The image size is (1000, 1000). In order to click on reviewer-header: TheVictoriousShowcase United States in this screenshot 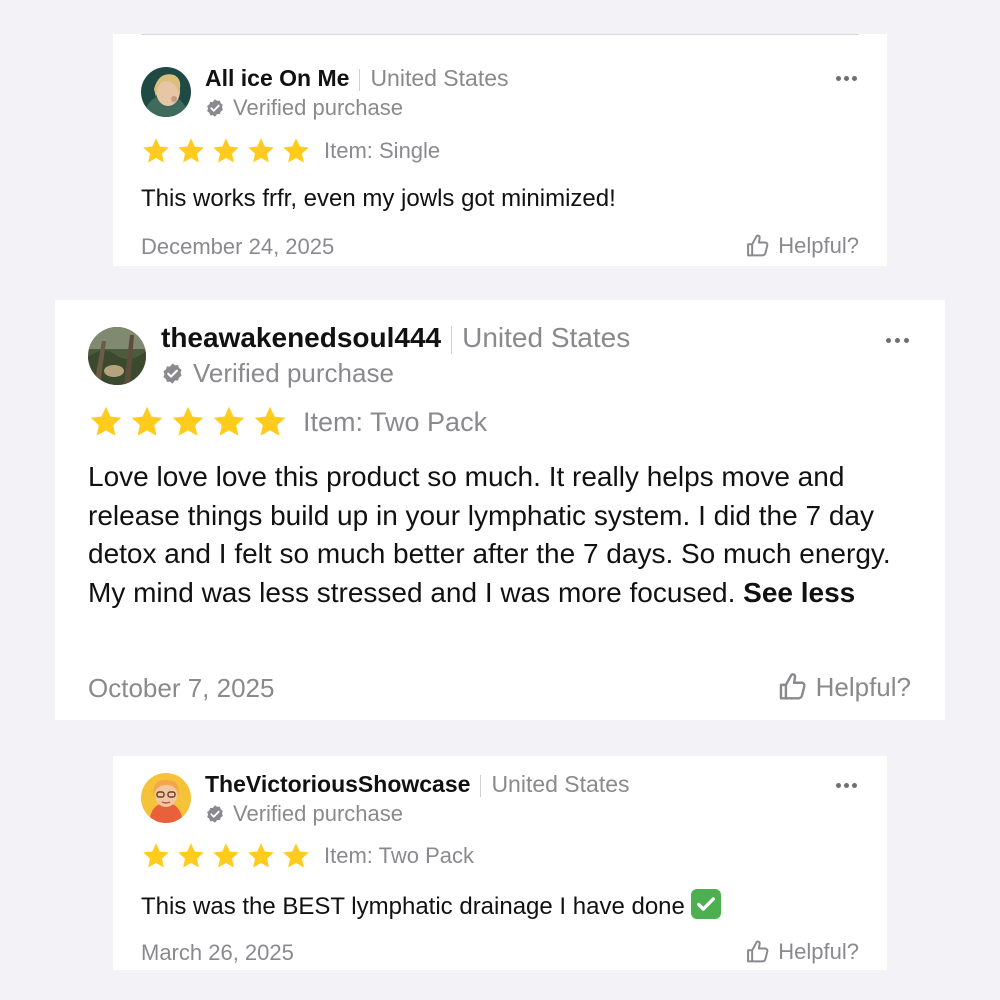, I will do `click(417, 784)`.